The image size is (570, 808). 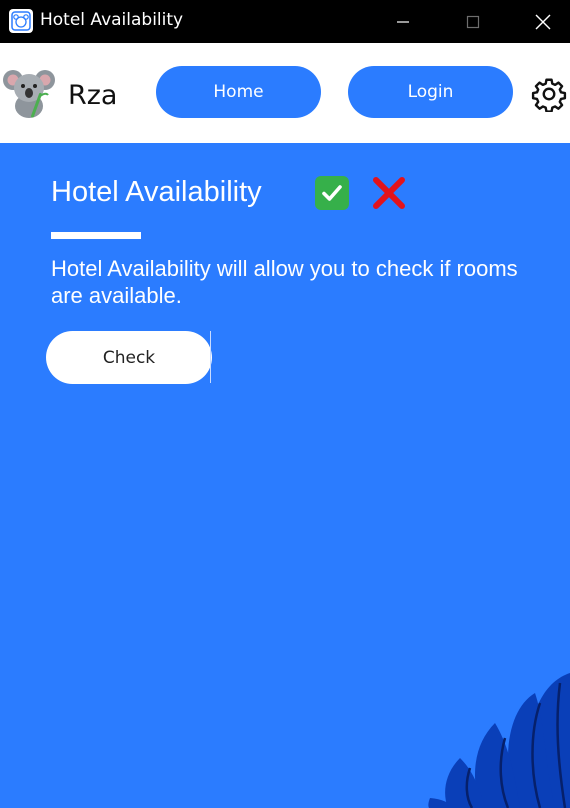 What do you see at coordinates (389, 193) in the screenshot?
I see `cross-mark-emoji` at bounding box center [389, 193].